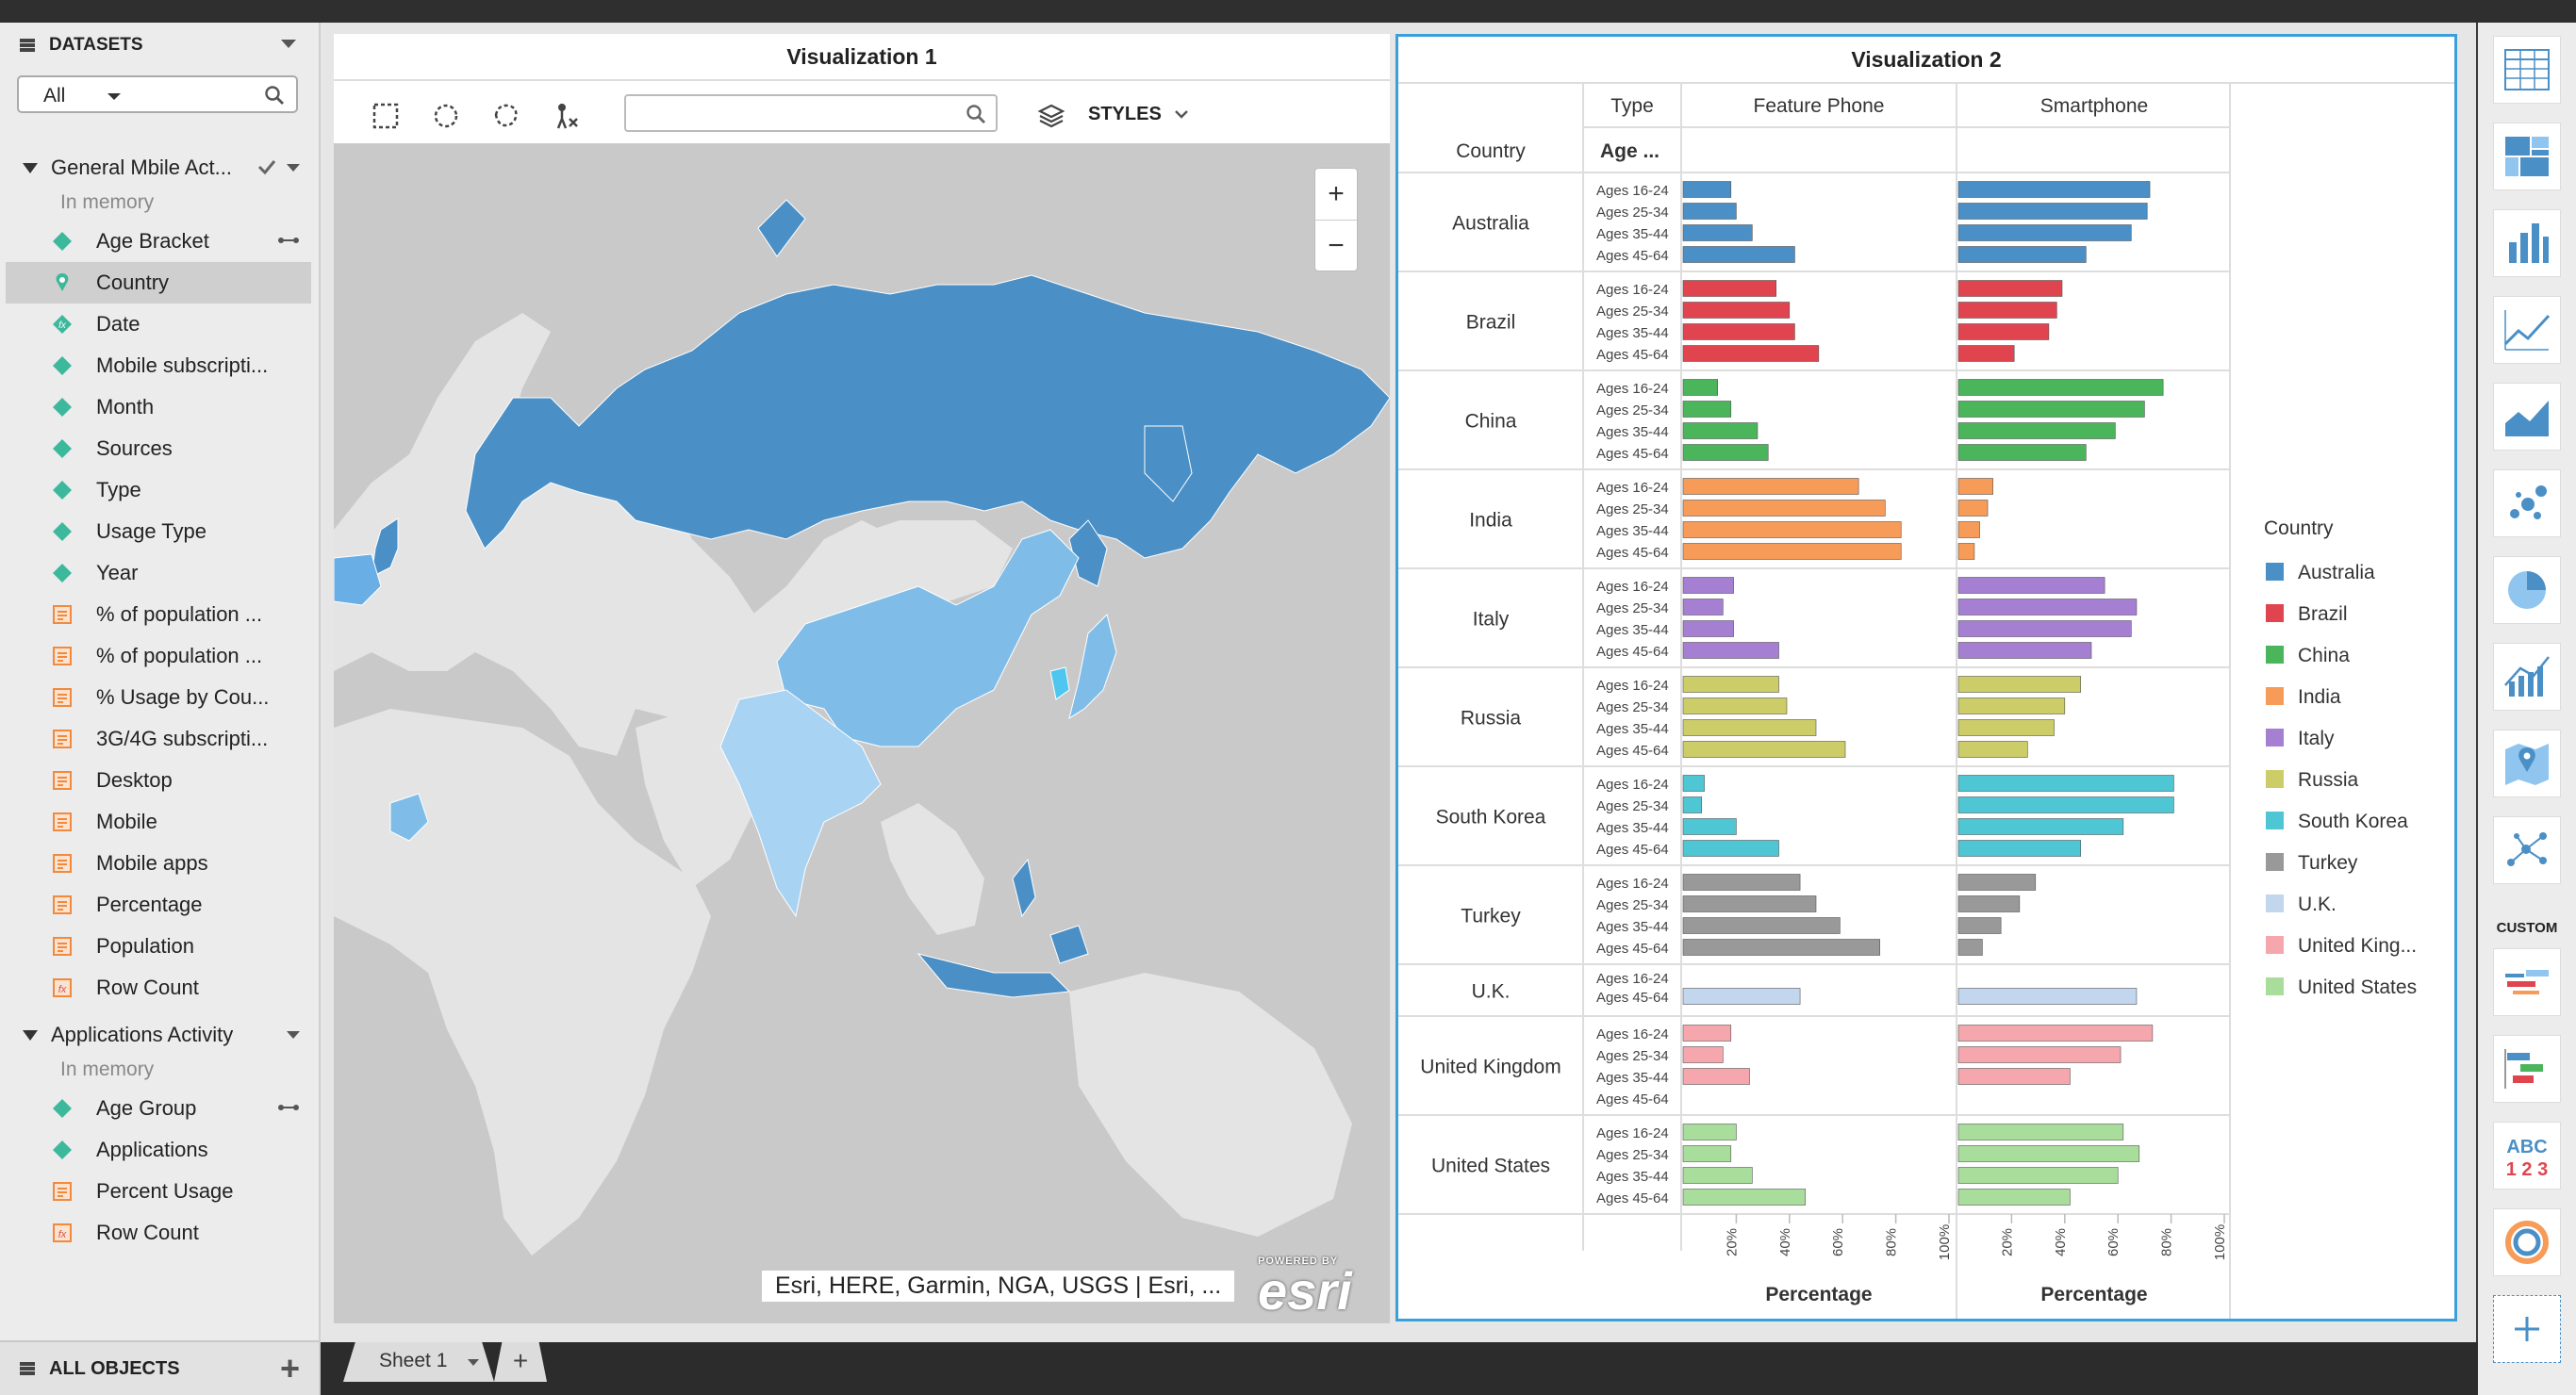 The height and width of the screenshot is (1395, 2576). I want to click on dataset-object-item: fx Date, so click(159, 324).